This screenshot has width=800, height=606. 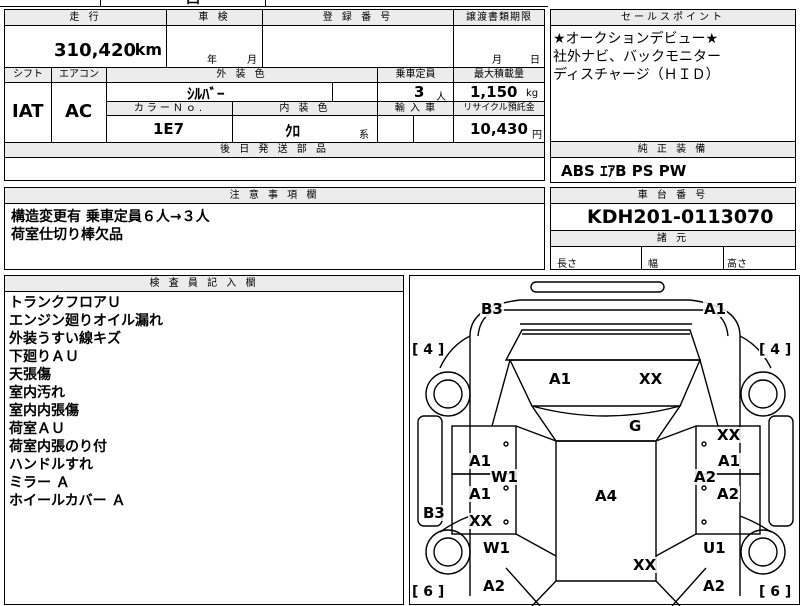 I want to click on standard-equipment-value: ABS ｴｱB PS PW, so click(x=624, y=171).